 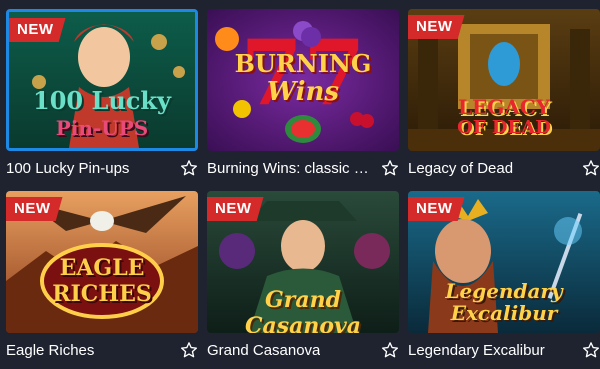 I want to click on game-title: Legendary Excalibur, so click(x=476, y=350).